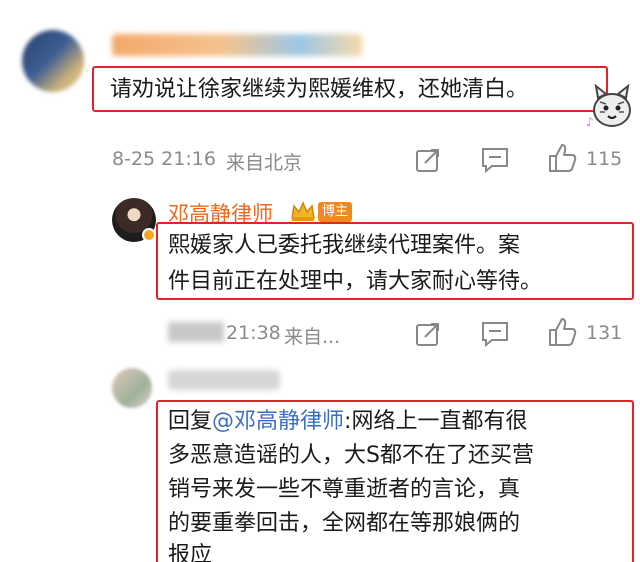 The height and width of the screenshot is (562, 640). I want to click on mention-link: @邓高静律师, so click(278, 421).